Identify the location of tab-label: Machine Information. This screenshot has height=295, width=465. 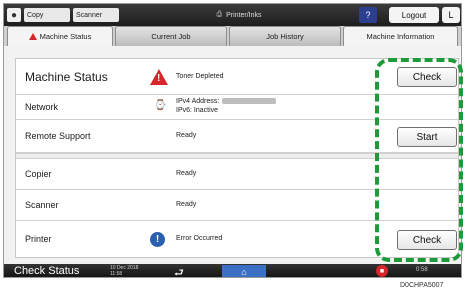
(400, 36).